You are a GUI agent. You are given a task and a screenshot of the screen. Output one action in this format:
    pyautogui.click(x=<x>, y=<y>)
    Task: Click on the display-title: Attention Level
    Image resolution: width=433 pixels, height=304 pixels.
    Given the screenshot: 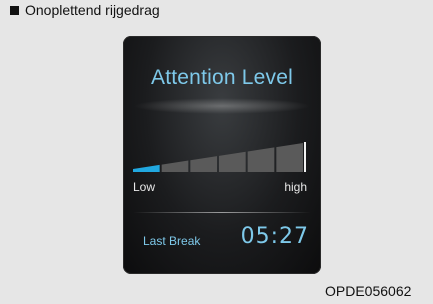 What is the action you would take?
    pyautogui.click(x=222, y=77)
    